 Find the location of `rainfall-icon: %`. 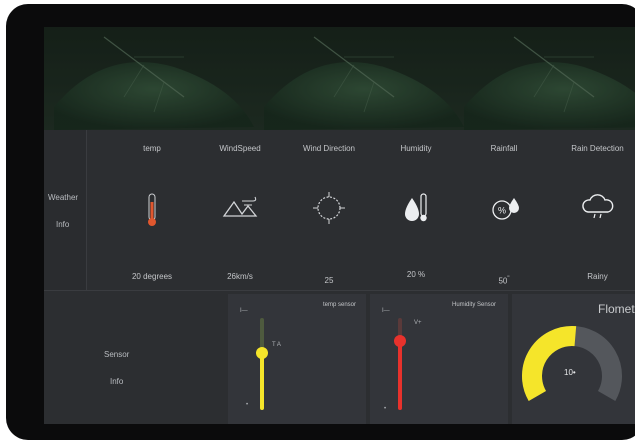

rainfall-icon: % is located at coordinates (505, 209).